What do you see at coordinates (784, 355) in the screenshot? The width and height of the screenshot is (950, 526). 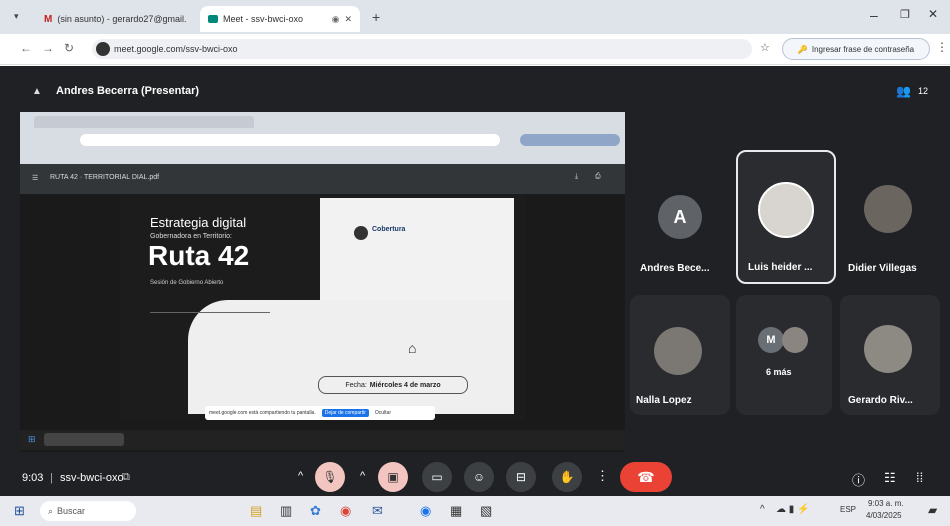 I see `participant-tile-more: M 6 más` at bounding box center [784, 355].